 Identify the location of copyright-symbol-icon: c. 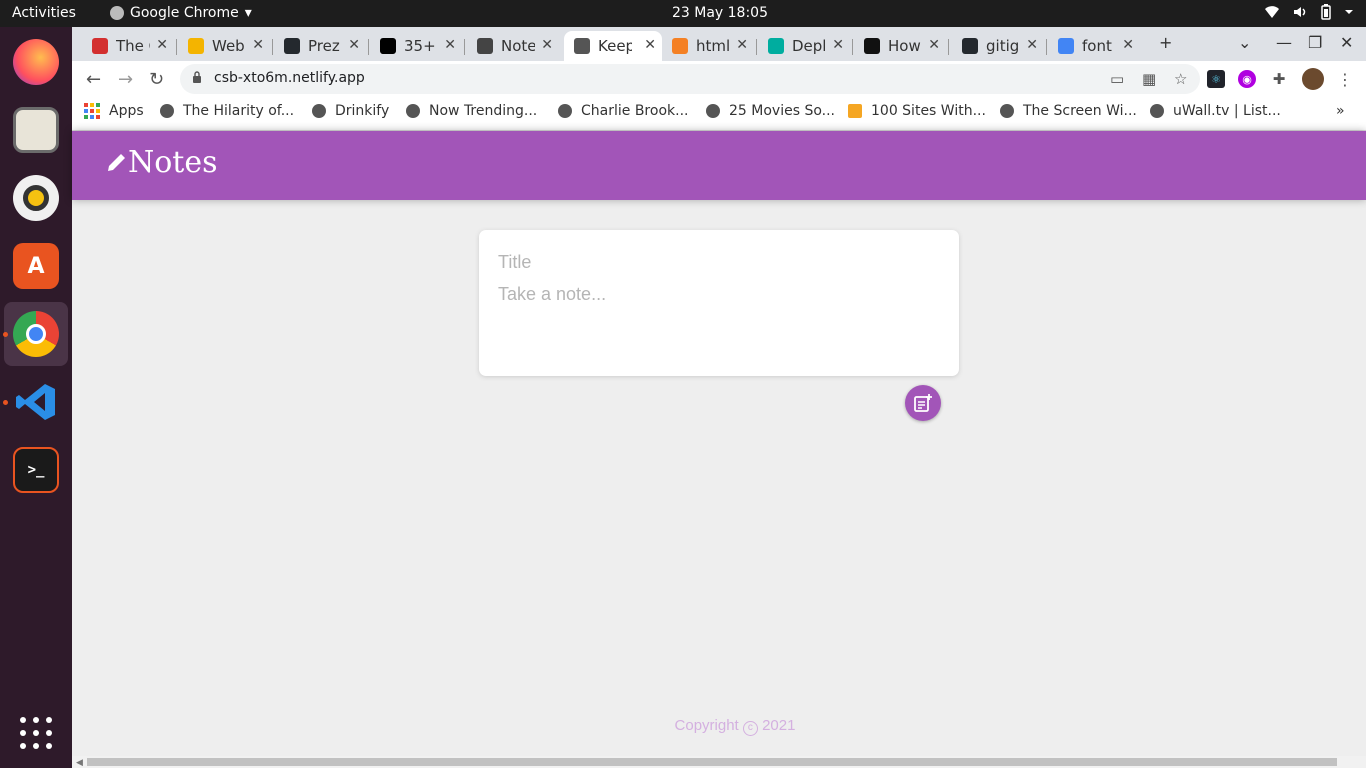
(750, 728).